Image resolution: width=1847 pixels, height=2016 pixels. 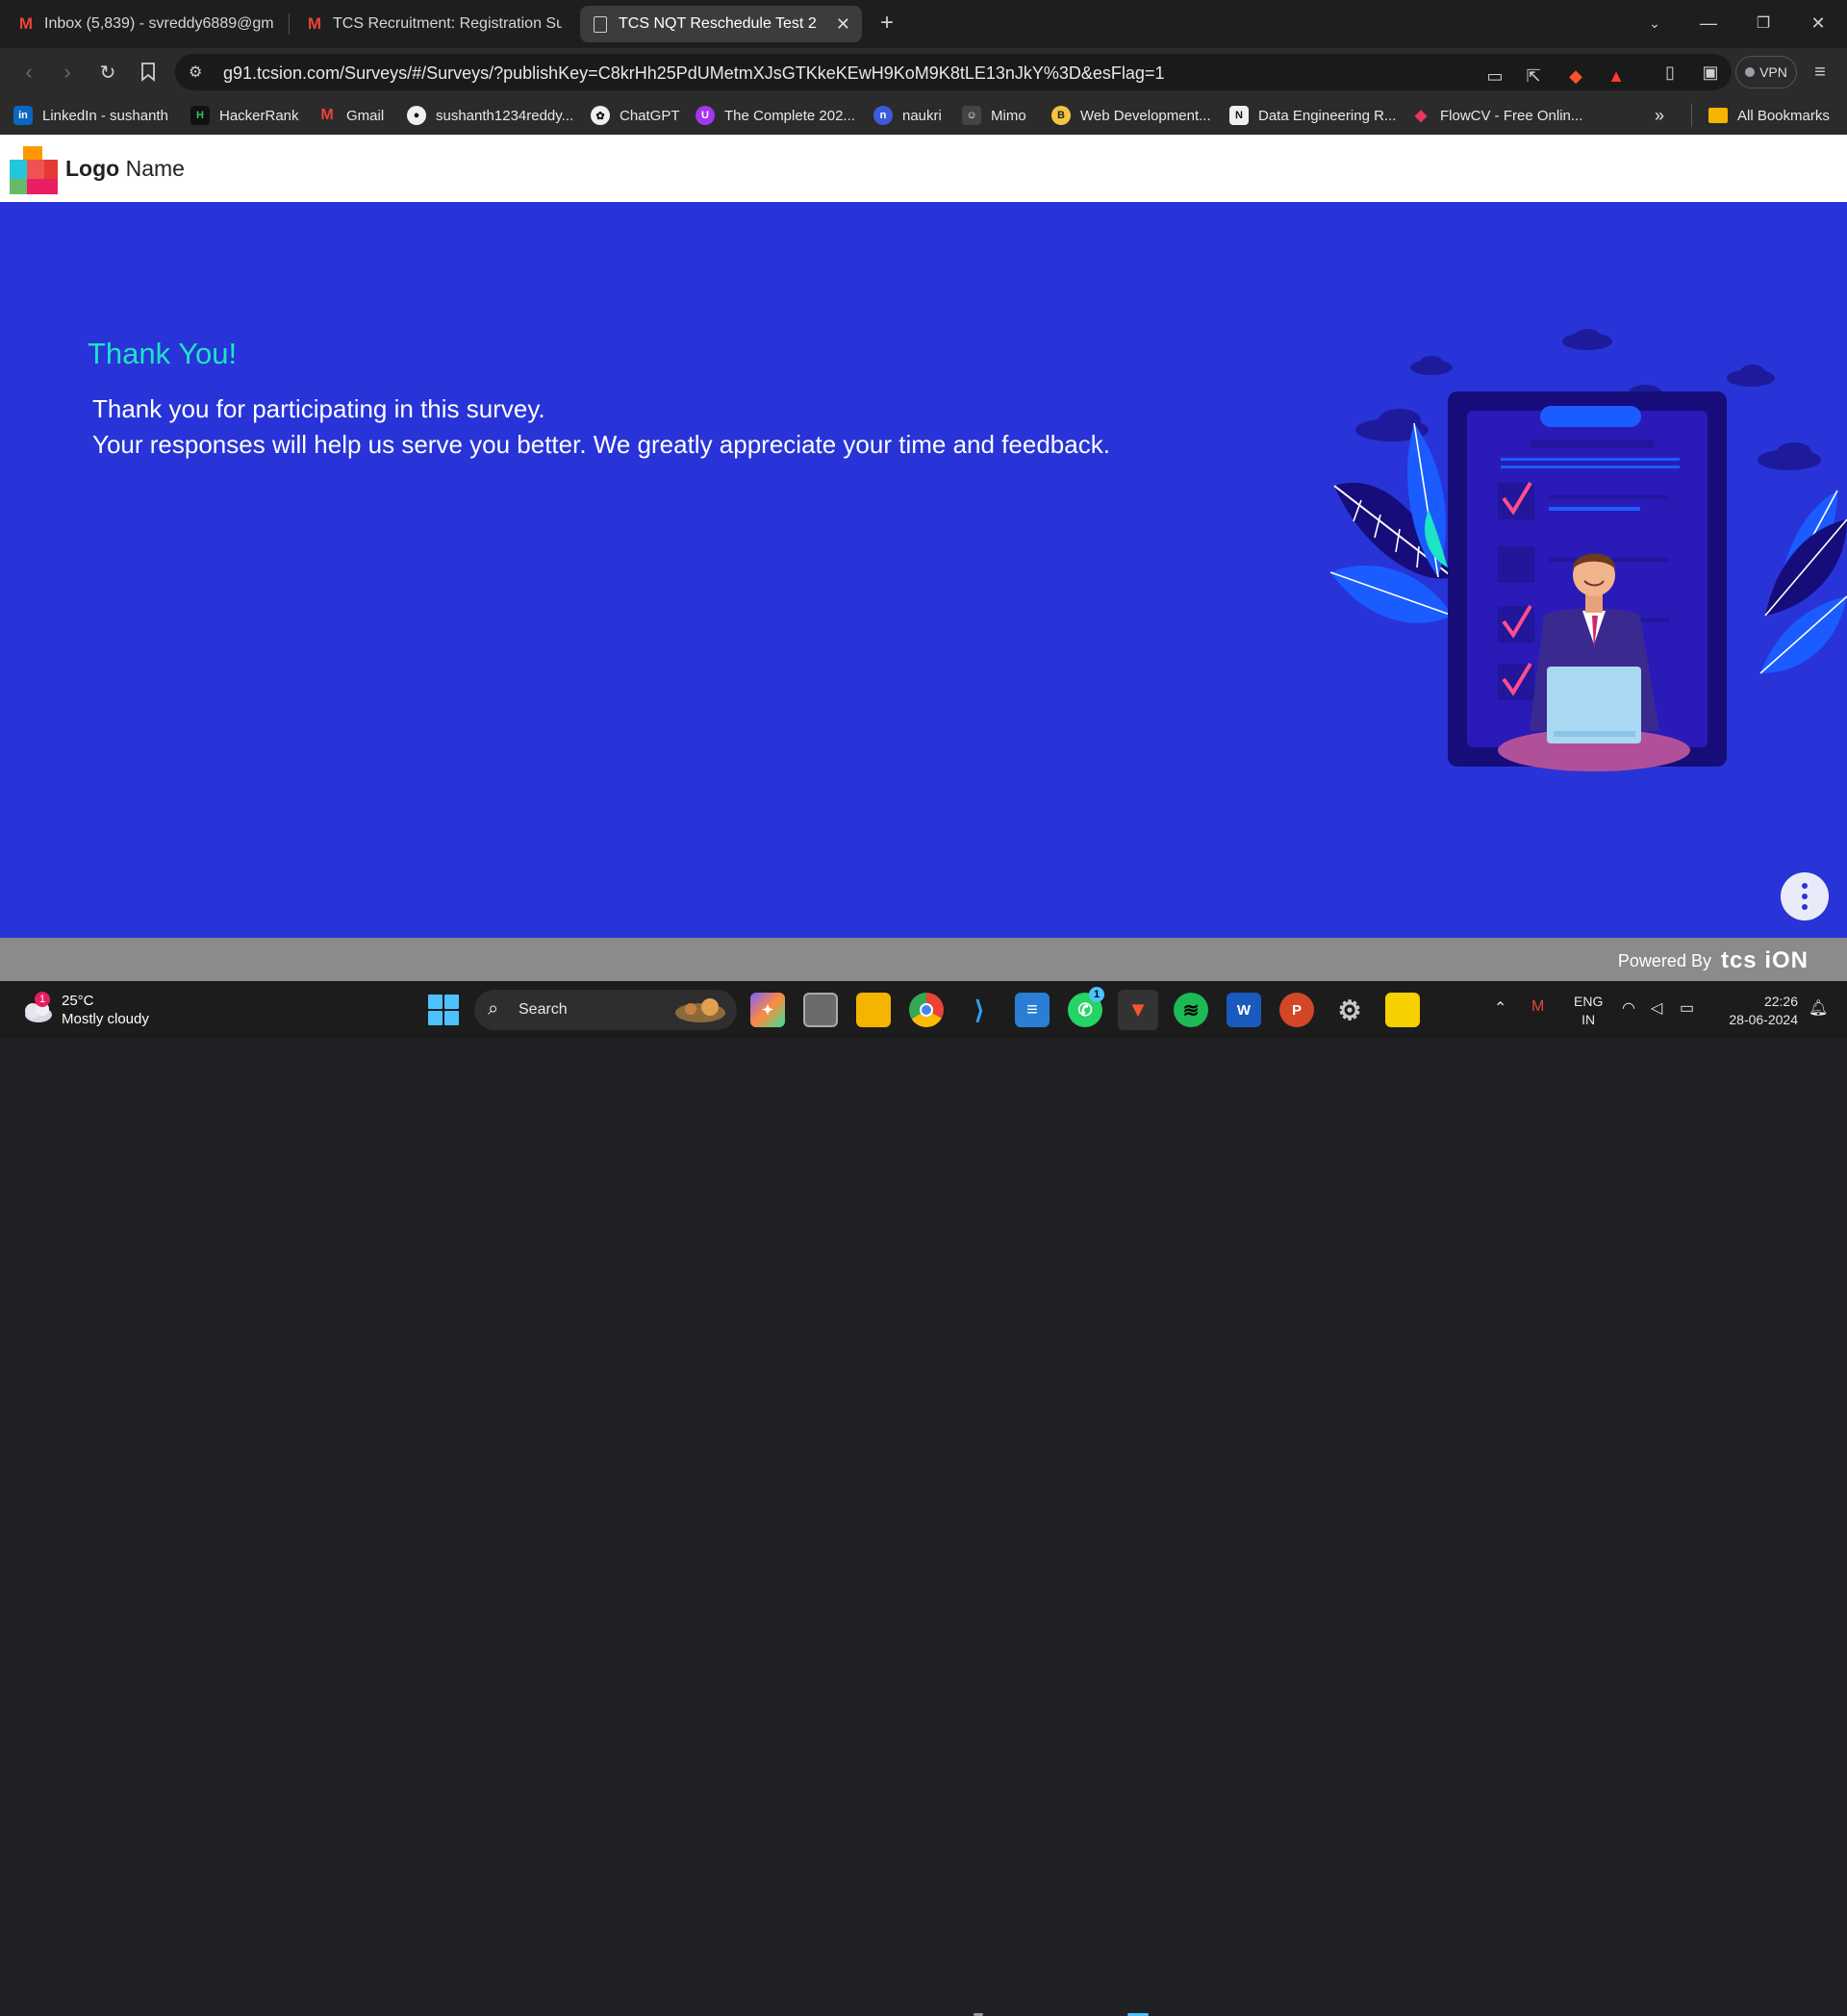 What do you see at coordinates (1764, 23) in the screenshot?
I see `restore-button: ❐` at bounding box center [1764, 23].